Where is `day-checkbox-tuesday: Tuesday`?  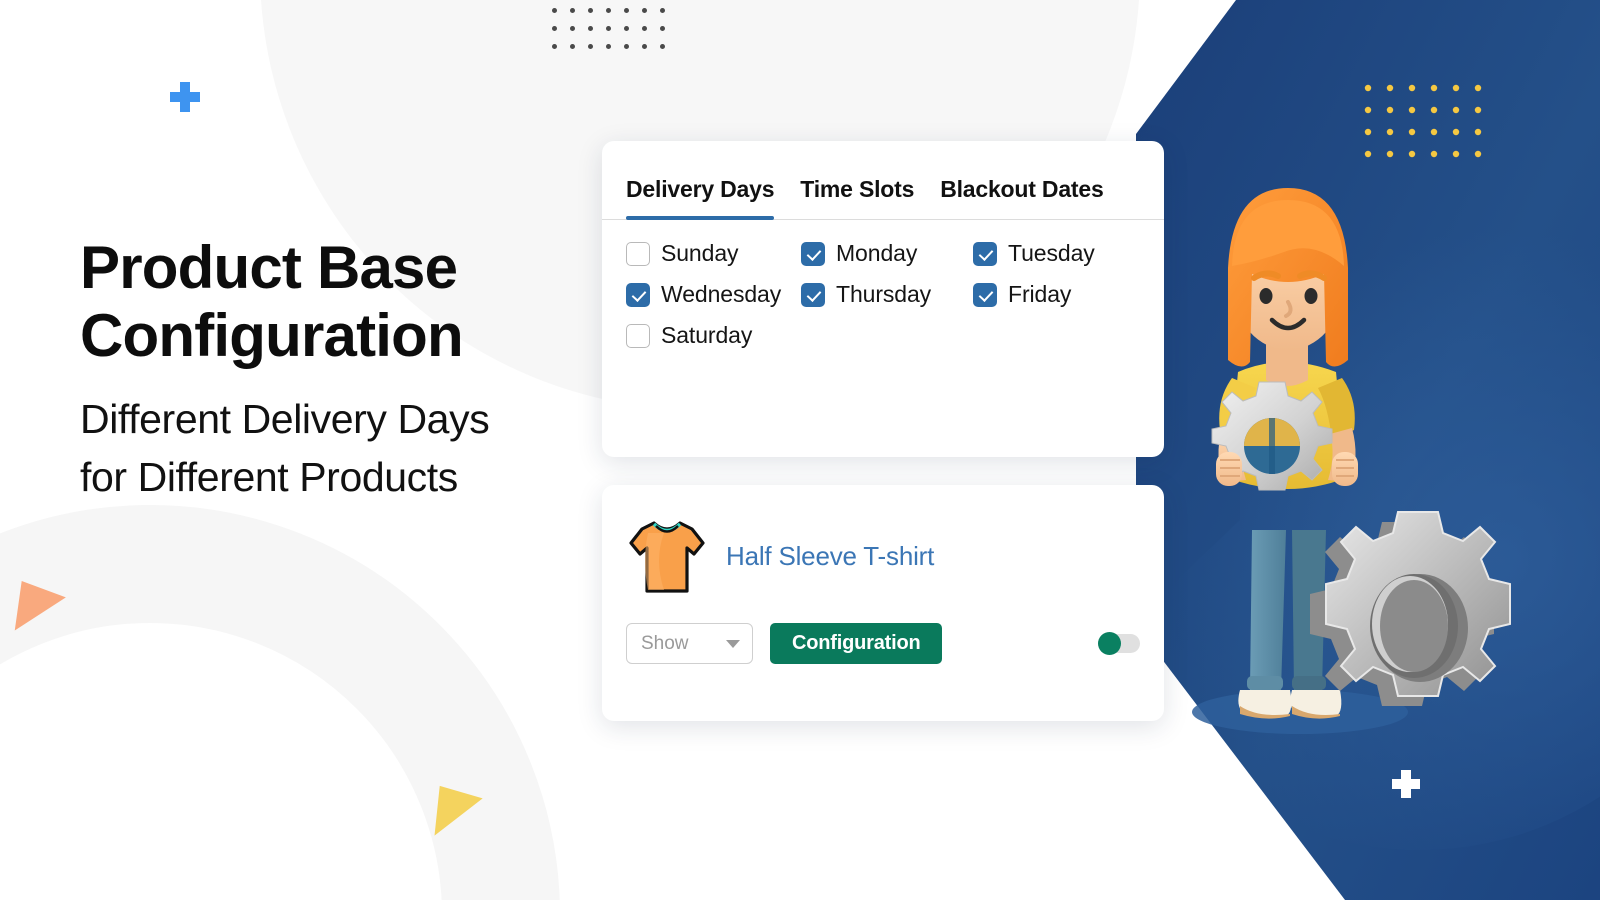
day-checkbox-tuesday: Tuesday is located at coordinates (1056, 253).